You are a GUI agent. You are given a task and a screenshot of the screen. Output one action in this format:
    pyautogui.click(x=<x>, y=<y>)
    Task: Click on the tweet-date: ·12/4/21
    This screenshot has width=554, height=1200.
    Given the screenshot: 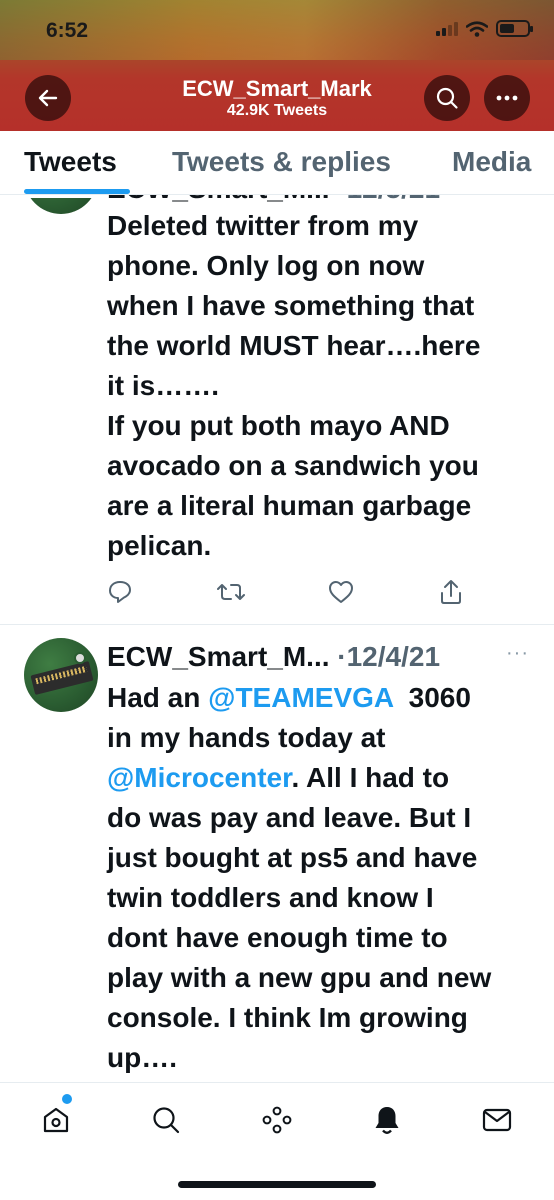 What is the action you would take?
    pyautogui.click(x=388, y=656)
    